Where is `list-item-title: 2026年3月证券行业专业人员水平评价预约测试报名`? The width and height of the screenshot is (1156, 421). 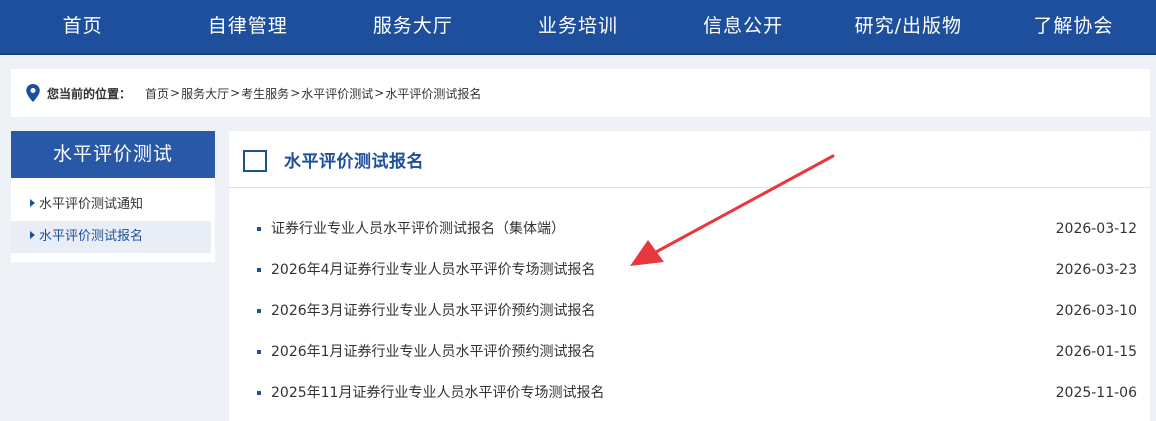 list-item-title: 2026年3月证券行业专业人员水平评价预约测试报名 is located at coordinates (426, 311).